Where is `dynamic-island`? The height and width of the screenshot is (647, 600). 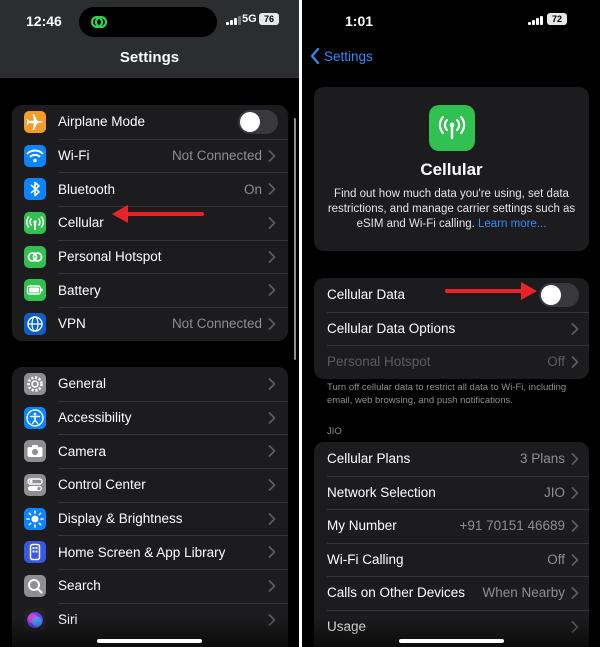
dynamic-island is located at coordinates (148, 22).